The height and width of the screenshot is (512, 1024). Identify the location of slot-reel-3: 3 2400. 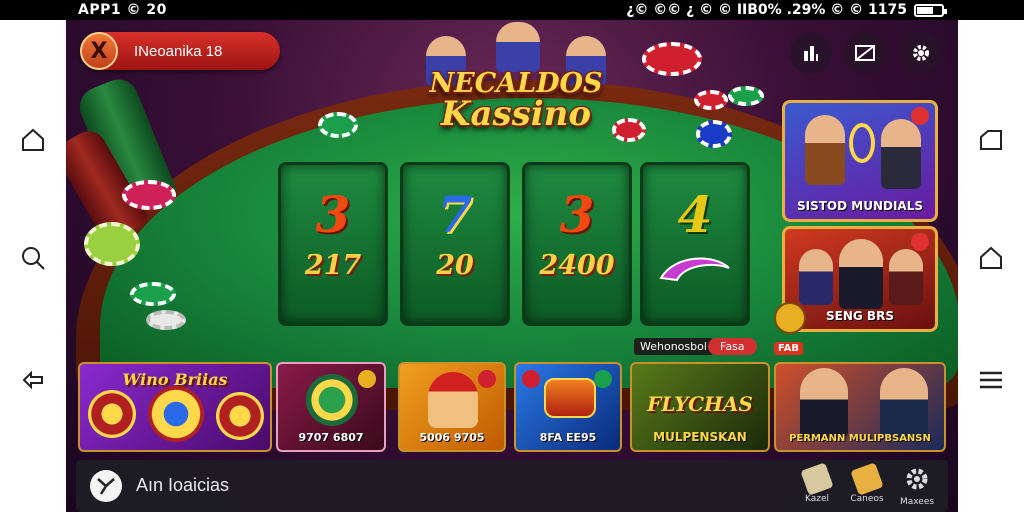
(577, 244).